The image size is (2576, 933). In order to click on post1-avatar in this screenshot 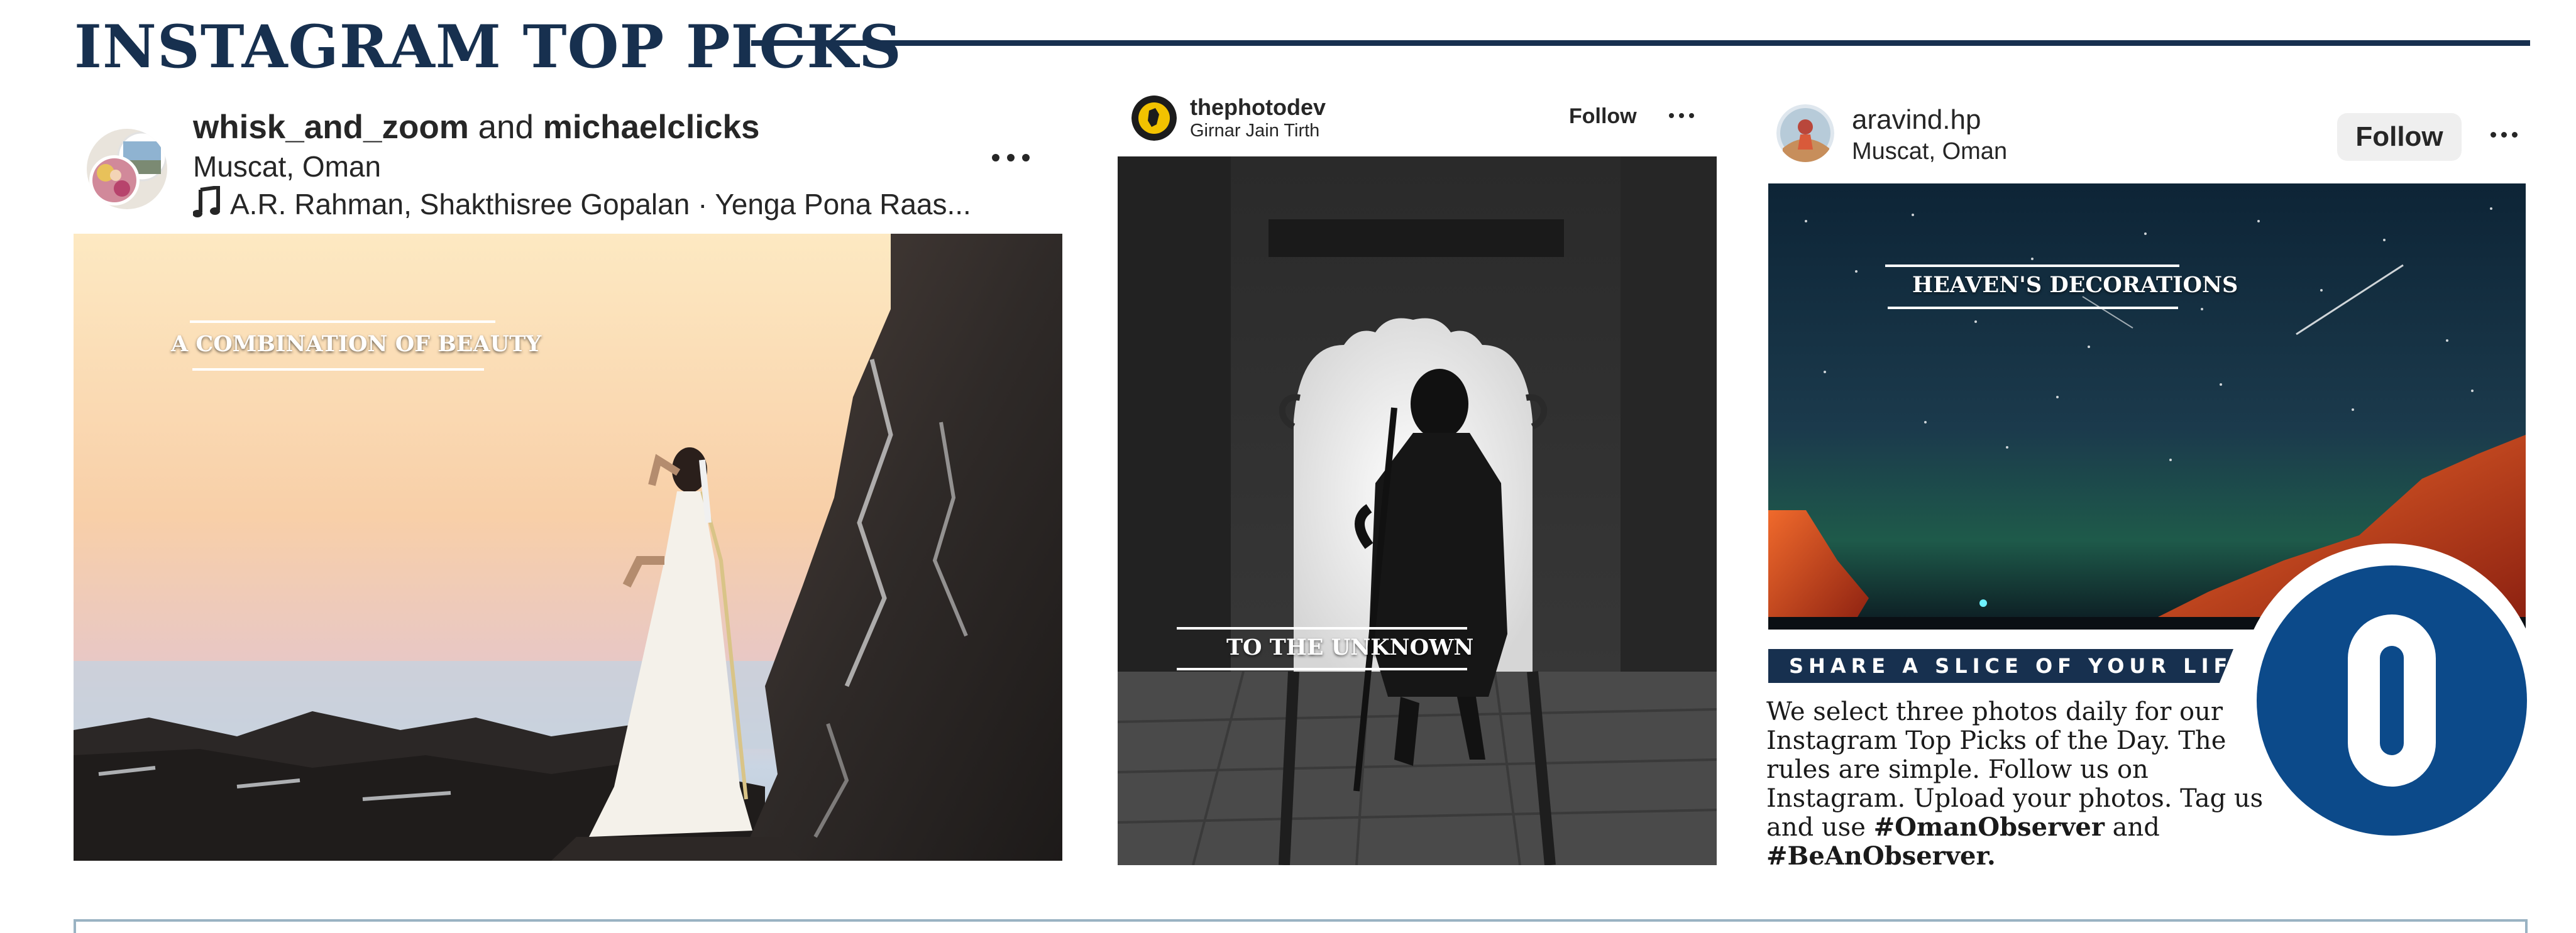, I will do `click(127, 169)`.